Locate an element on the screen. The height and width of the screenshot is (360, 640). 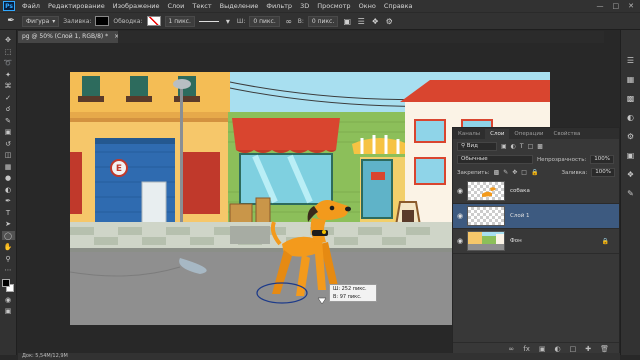
menu-select: Выделение is located at coordinates (239, 6).